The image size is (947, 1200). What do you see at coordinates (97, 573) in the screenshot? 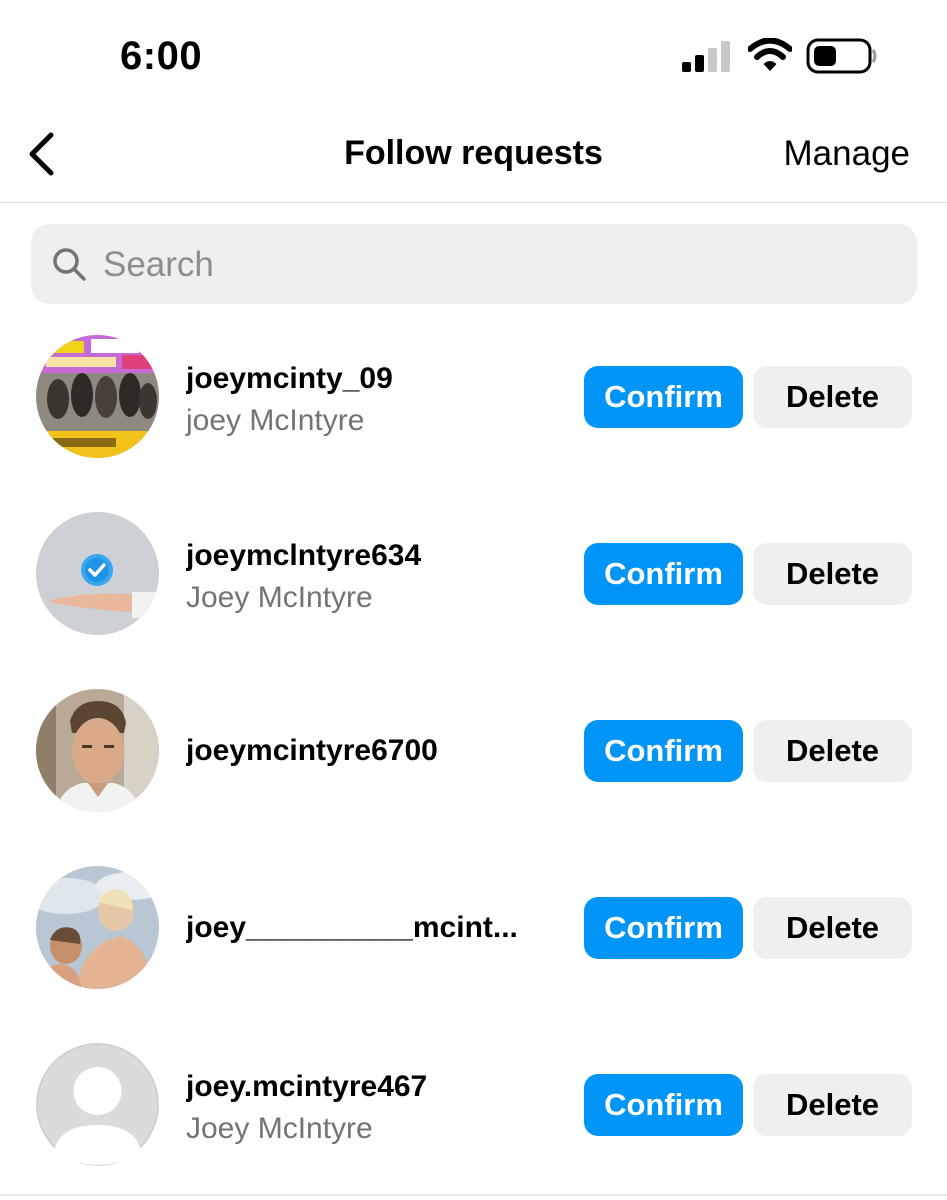
I see `verified-badge-hand-avatar` at bounding box center [97, 573].